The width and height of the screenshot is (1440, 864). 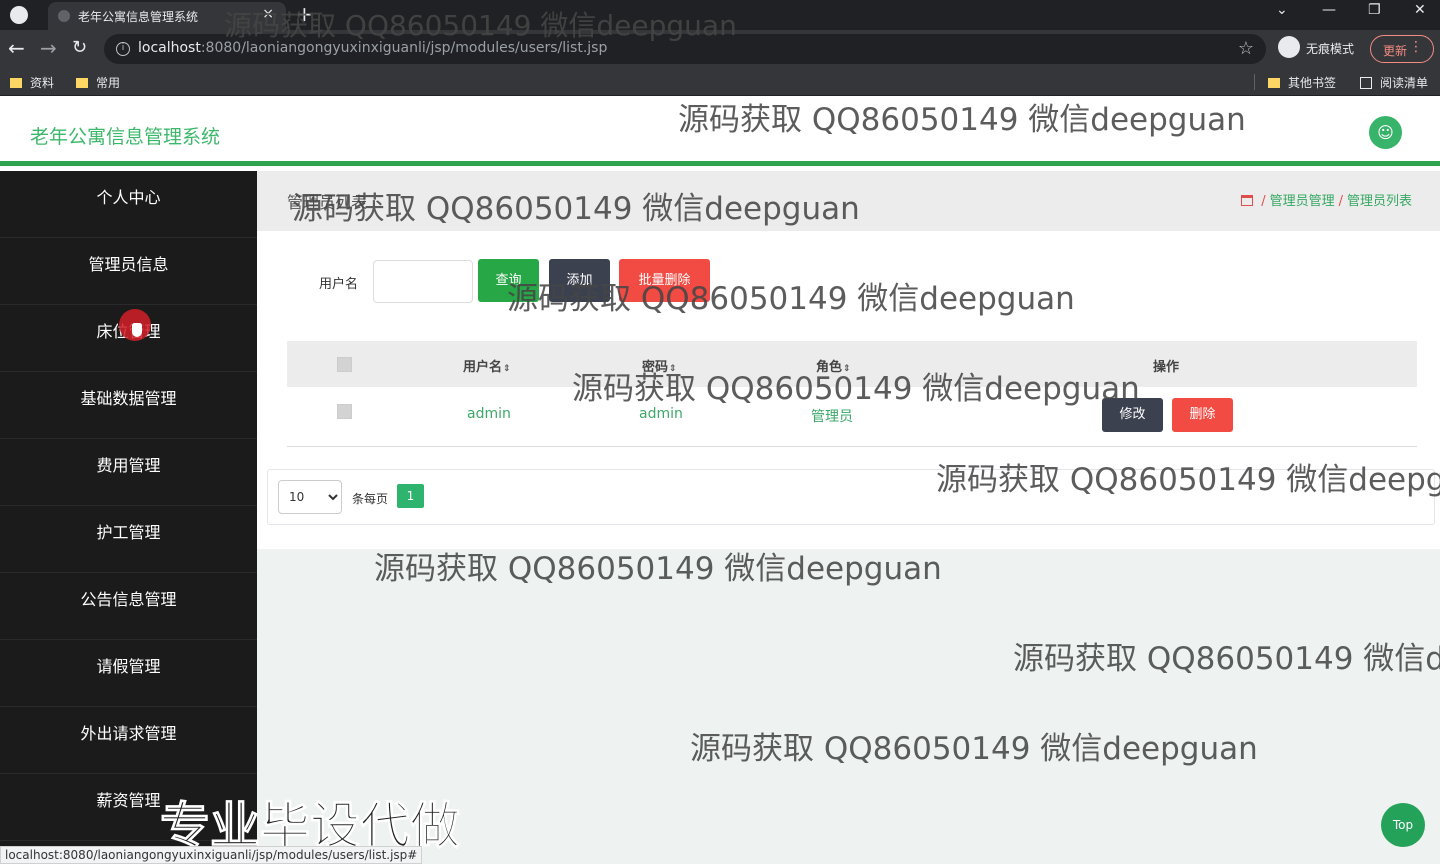 I want to click on more-menu-icon: ⋮, so click(x=1416, y=47).